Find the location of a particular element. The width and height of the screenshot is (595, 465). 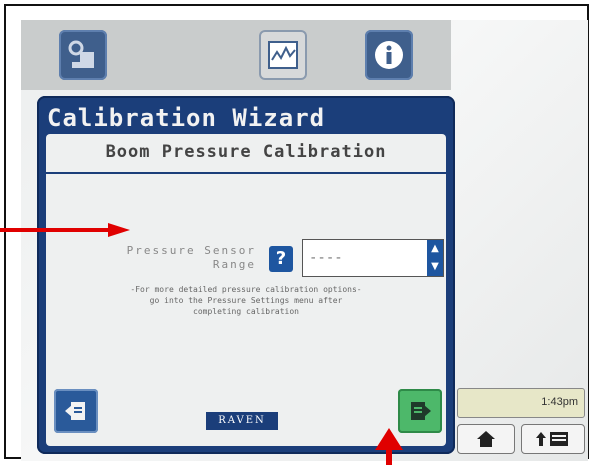

wizard-title: Calibration Wizard is located at coordinates (186, 118).